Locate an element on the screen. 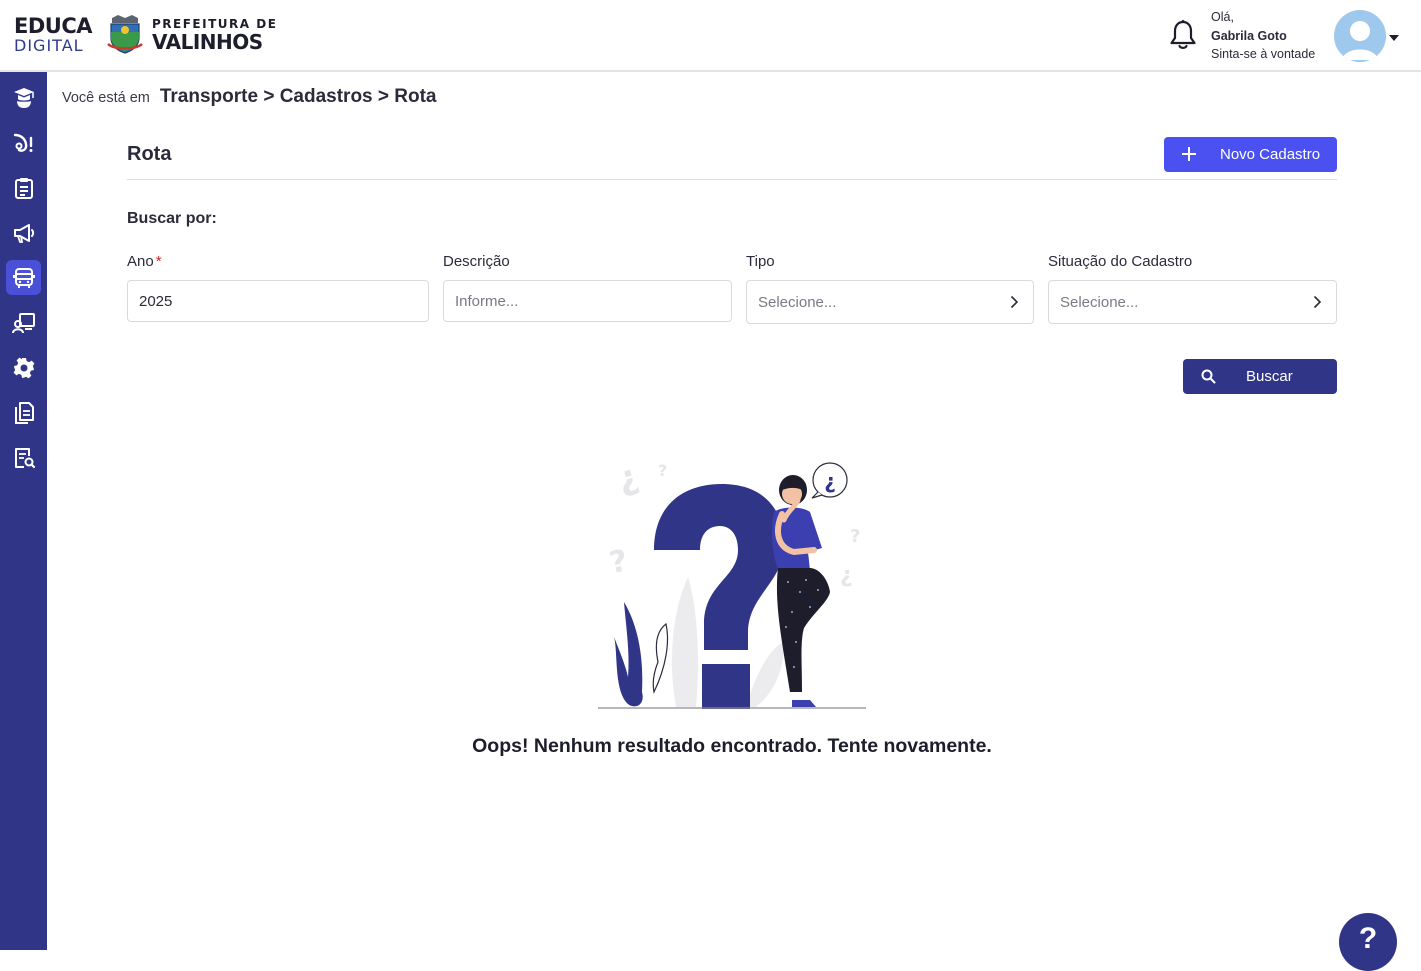 The height and width of the screenshot is (971, 1421). breadcrumb-prefix: Você está em is located at coordinates (106, 98).